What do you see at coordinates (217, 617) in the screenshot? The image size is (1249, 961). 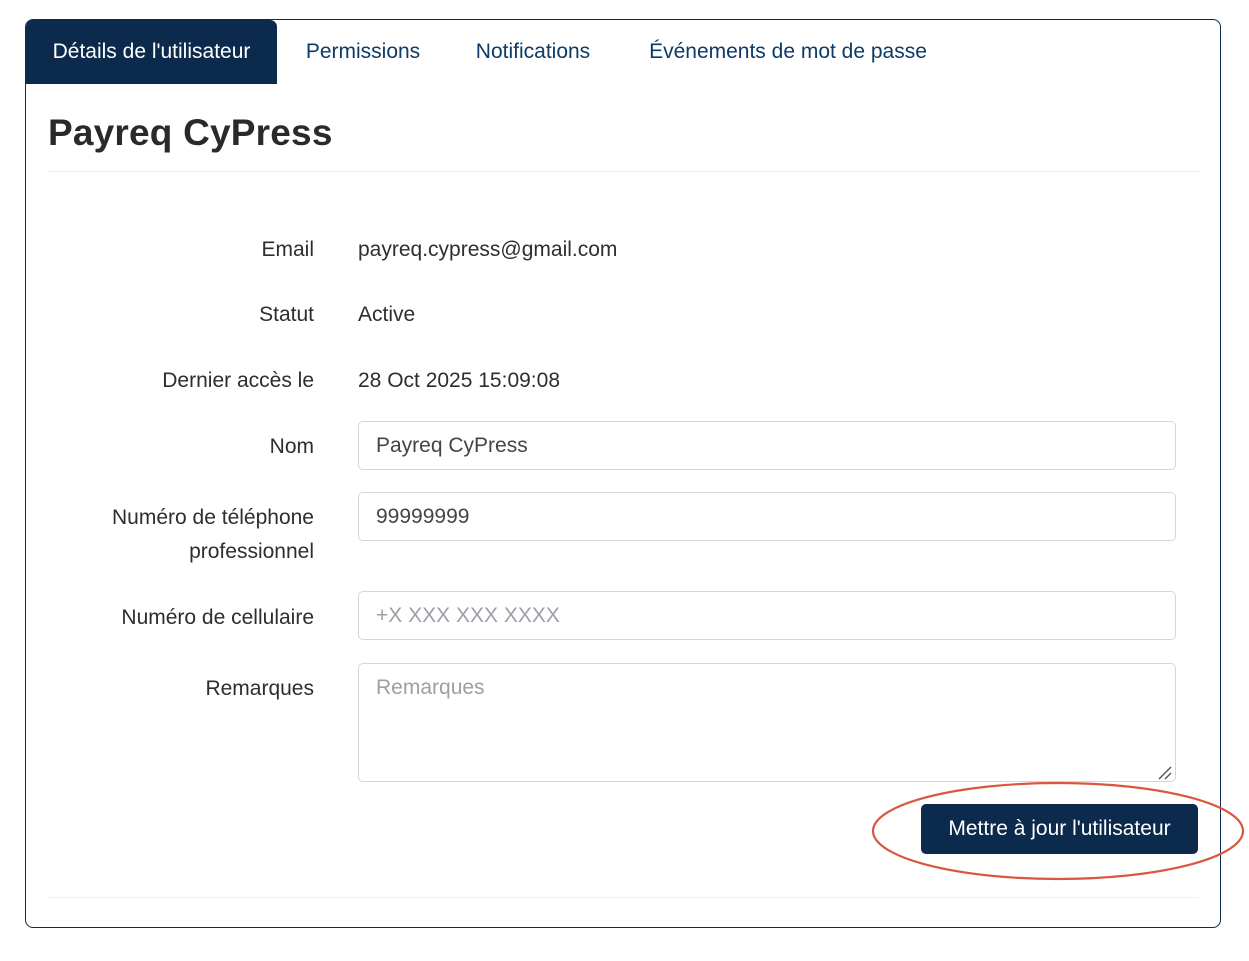 I see `mobile-label: Numéro de cellulaire` at bounding box center [217, 617].